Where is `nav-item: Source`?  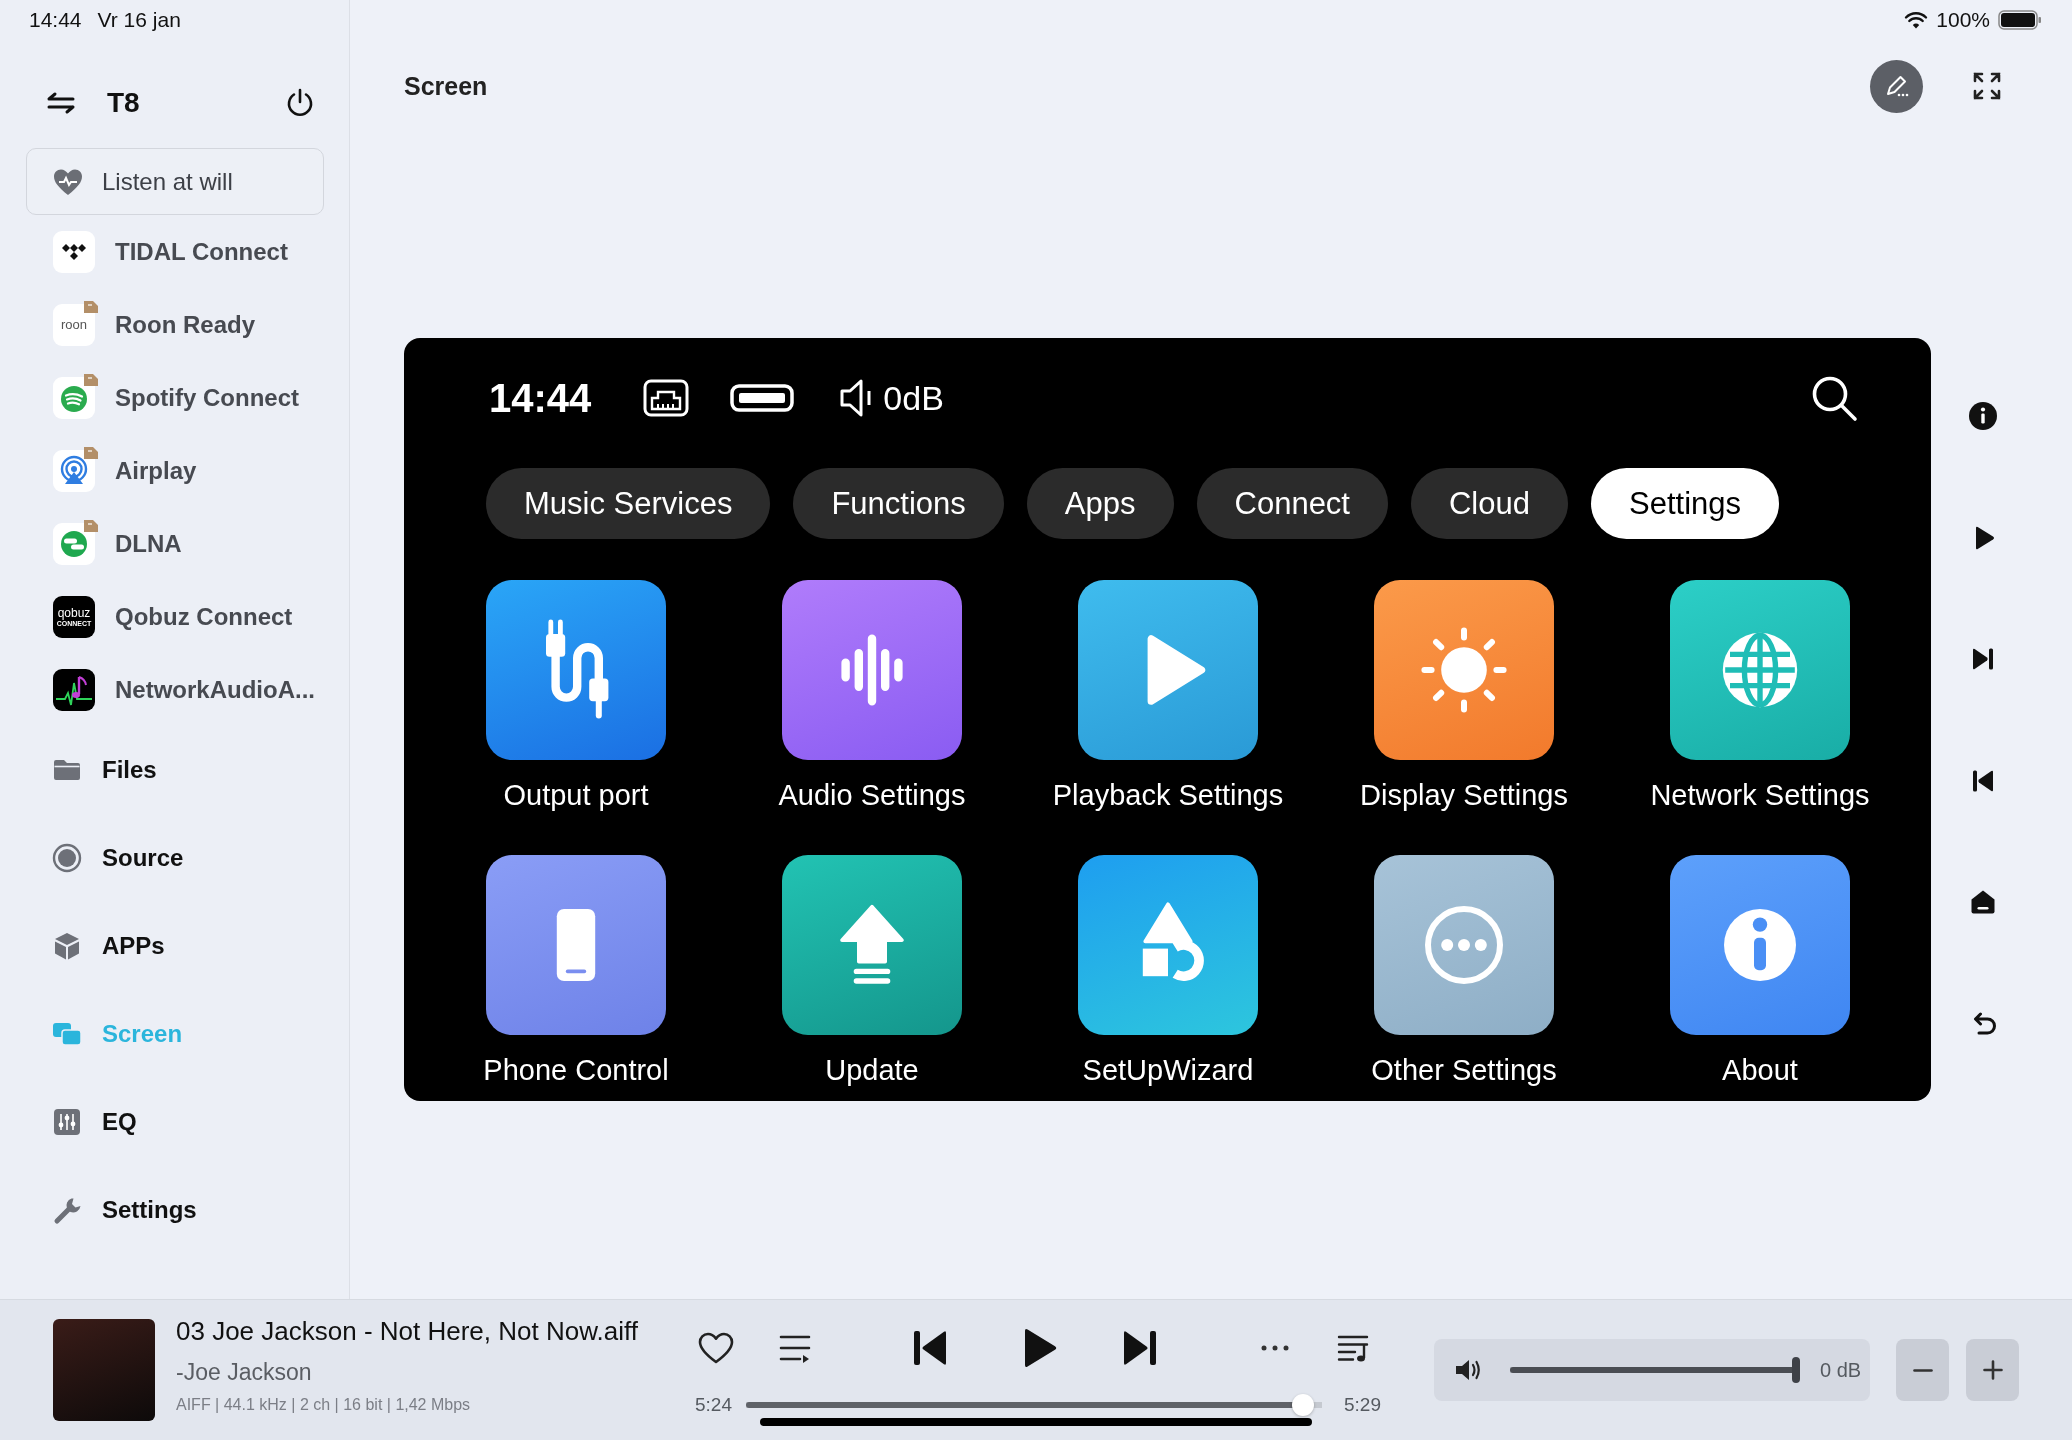
nav-item: Source is located at coordinates (118, 858).